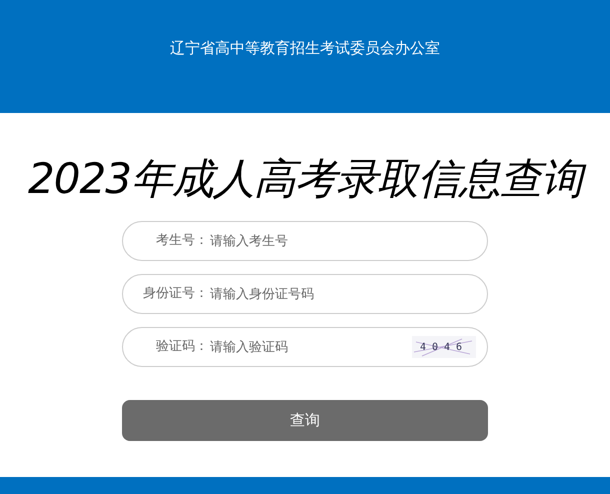 This screenshot has height=494, width=610. Describe the element at coordinates (444, 347) in the screenshot. I see `captcha-image: 4046` at that location.